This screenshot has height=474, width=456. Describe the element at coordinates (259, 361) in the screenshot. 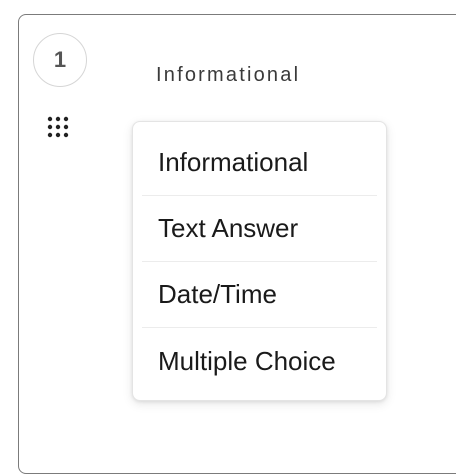

I see `menu-item-multiple-choice: Multiple Choice` at that location.